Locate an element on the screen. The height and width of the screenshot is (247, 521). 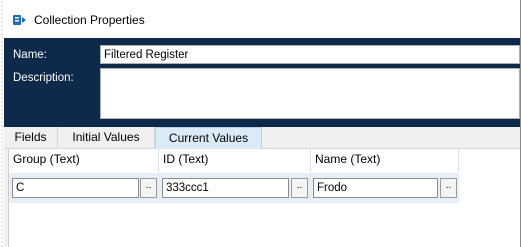
window-title: Collection Properties is located at coordinates (89, 20).